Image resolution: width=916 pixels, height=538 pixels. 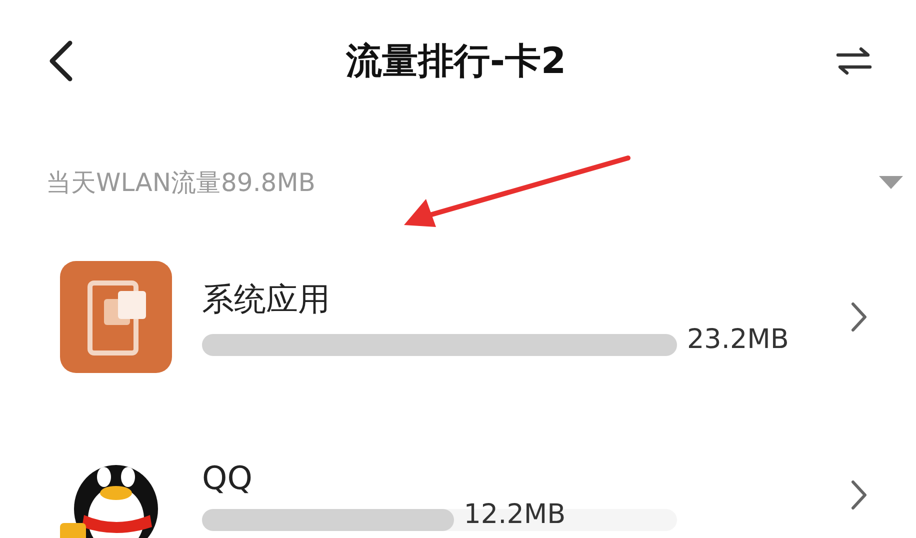 I want to click on app-name: QQ, so click(x=228, y=478).